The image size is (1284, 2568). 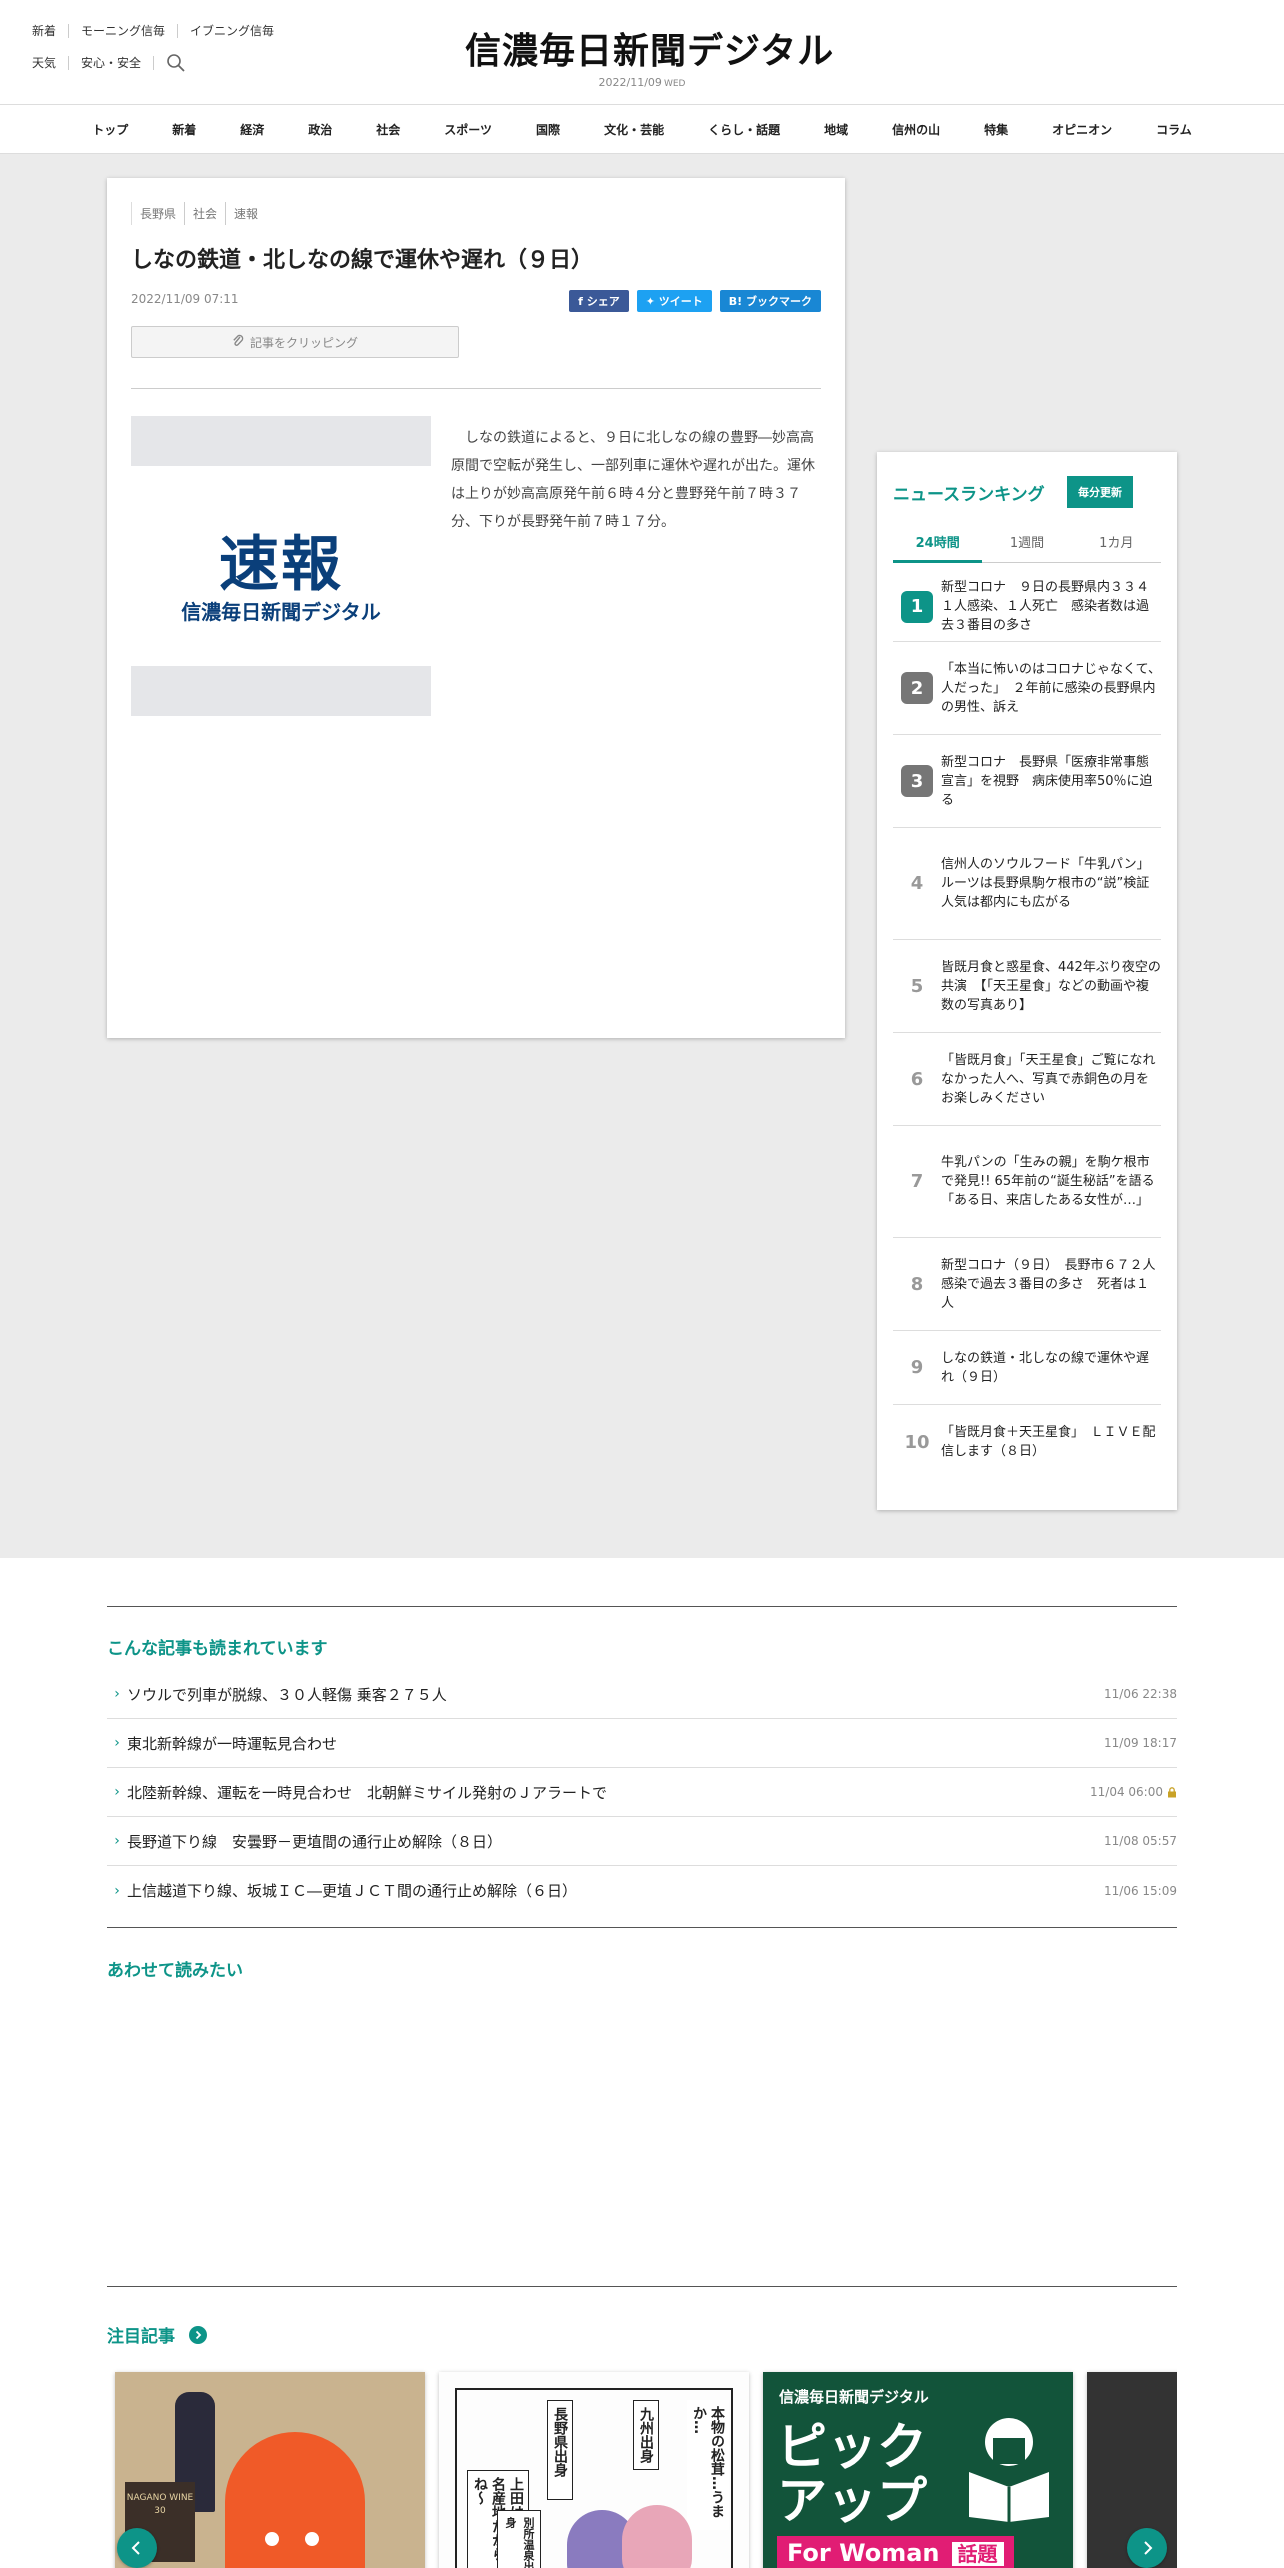 I want to click on ranking-item: 10 「皆既月食＋天王星食」 ＬＩＶＥ配信します（８日）, so click(x=1027, y=1442).